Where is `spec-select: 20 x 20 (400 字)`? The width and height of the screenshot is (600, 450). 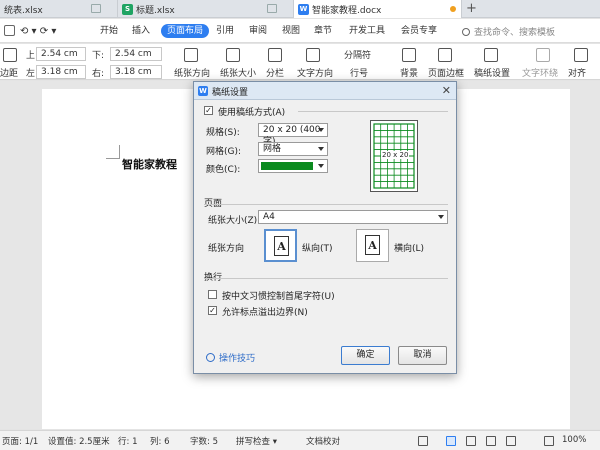 spec-select: 20 x 20 (400 字) is located at coordinates (293, 135).